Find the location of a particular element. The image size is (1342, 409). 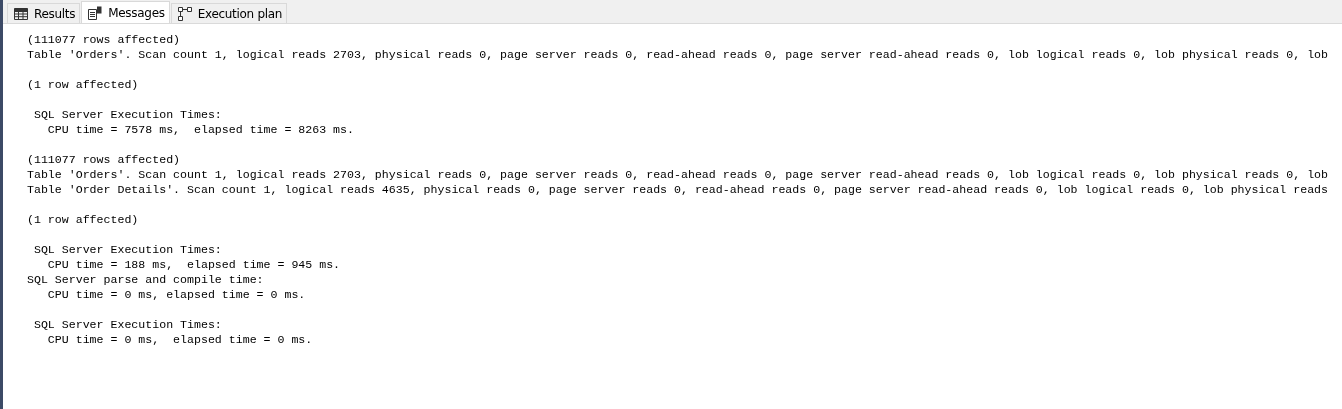

diagram-icon is located at coordinates (184, 13).